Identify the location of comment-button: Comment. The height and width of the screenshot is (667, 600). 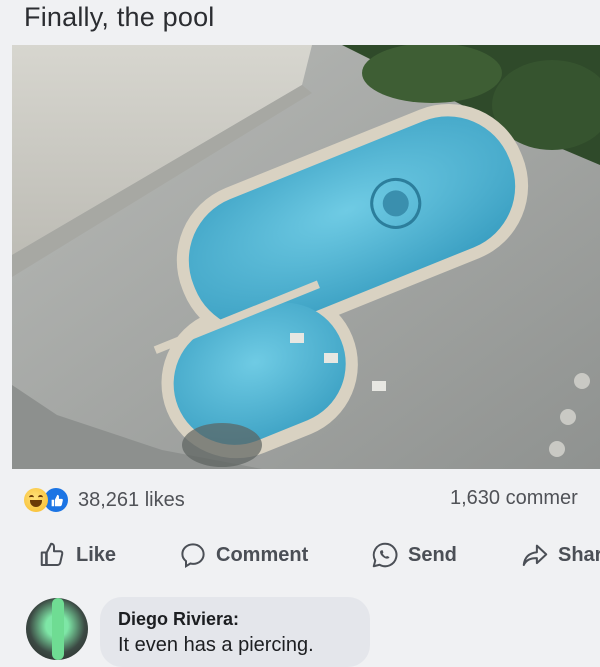
(243, 555).